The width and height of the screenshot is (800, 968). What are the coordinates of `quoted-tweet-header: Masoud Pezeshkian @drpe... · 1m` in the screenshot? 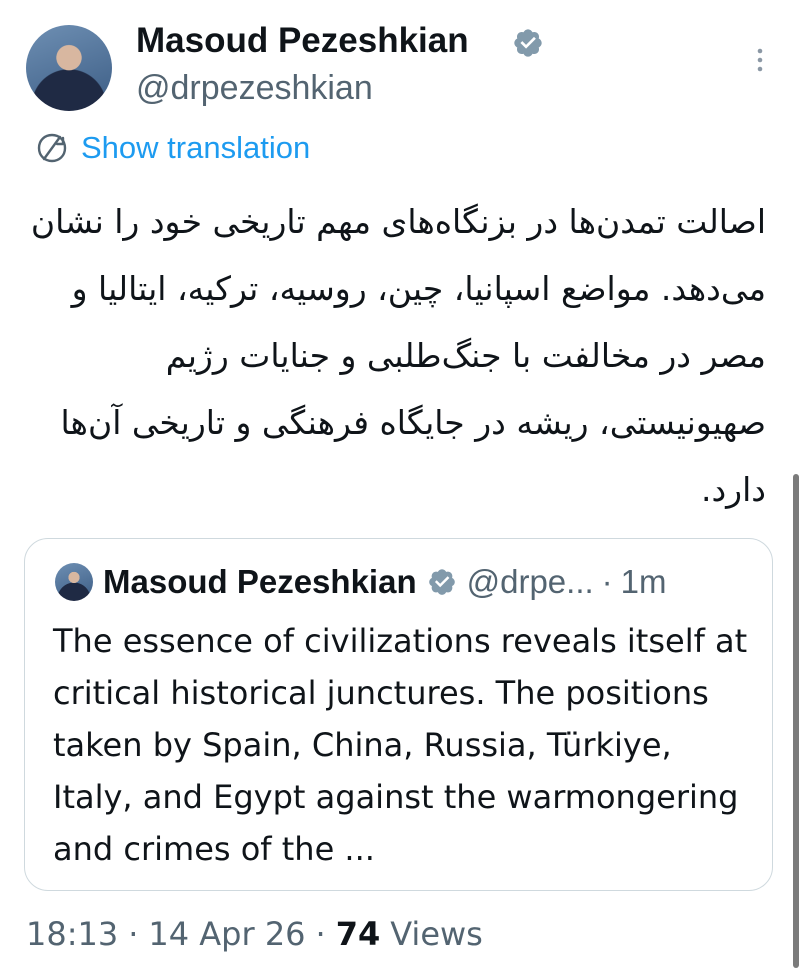 It's located at (385, 582).